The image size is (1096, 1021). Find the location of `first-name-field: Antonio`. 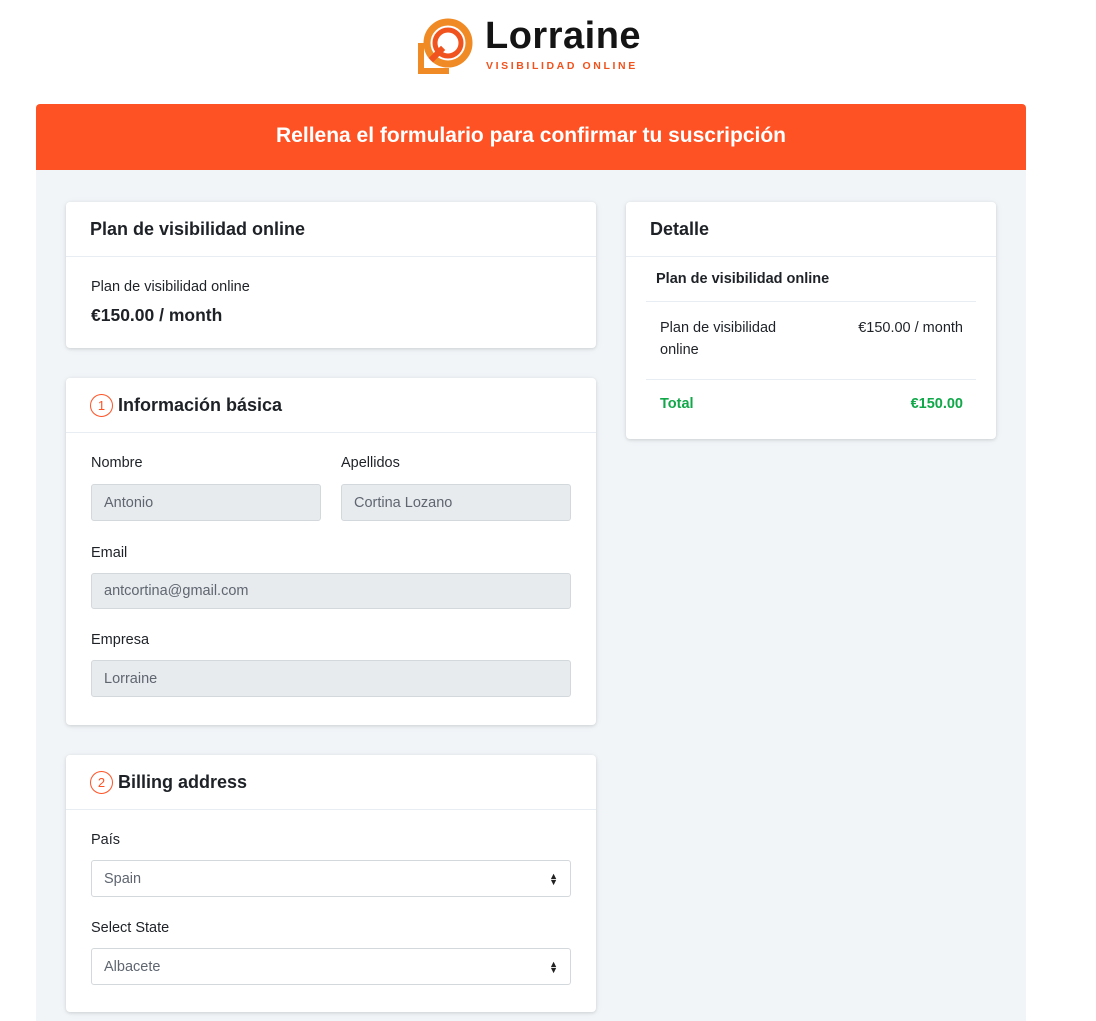

first-name-field: Antonio is located at coordinates (206, 502).